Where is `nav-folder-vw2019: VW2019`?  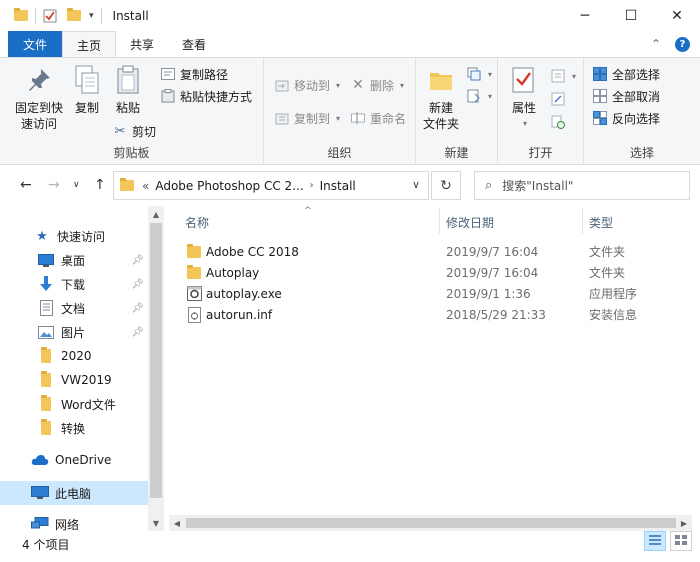
nav-folder-vw2019: VW2019 is located at coordinates (74, 380).